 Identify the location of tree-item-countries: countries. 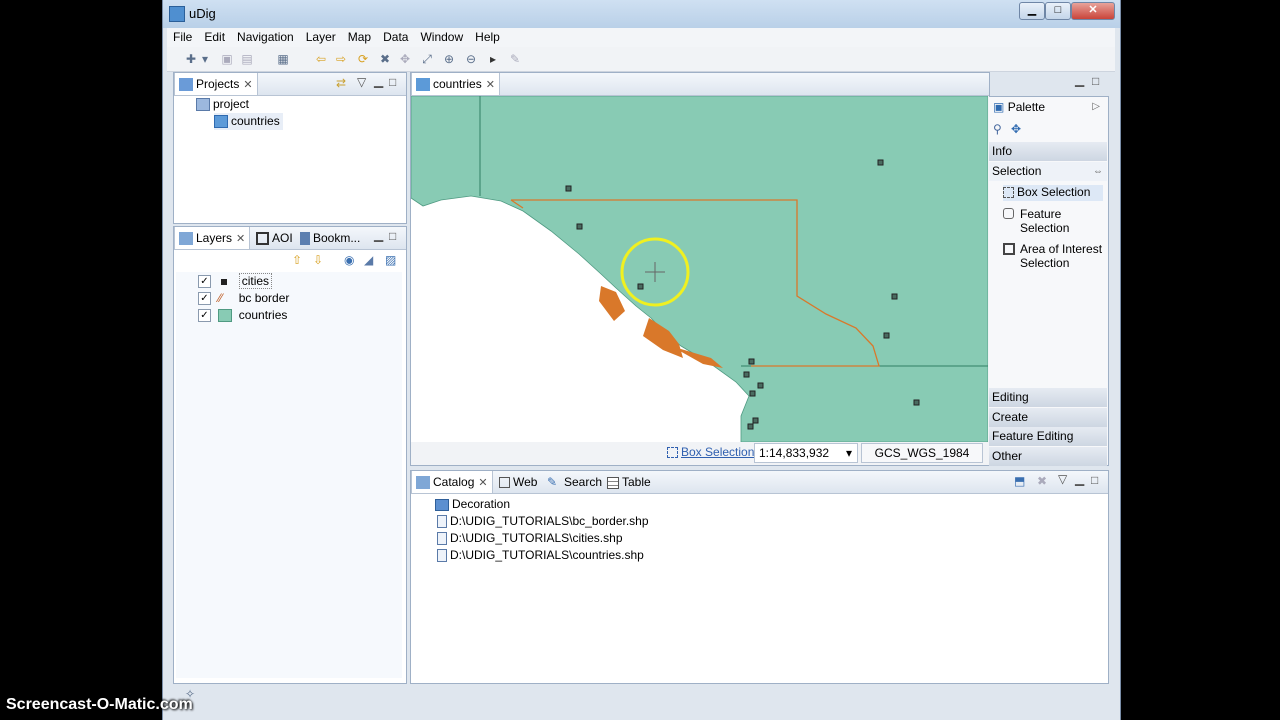
(248, 121).